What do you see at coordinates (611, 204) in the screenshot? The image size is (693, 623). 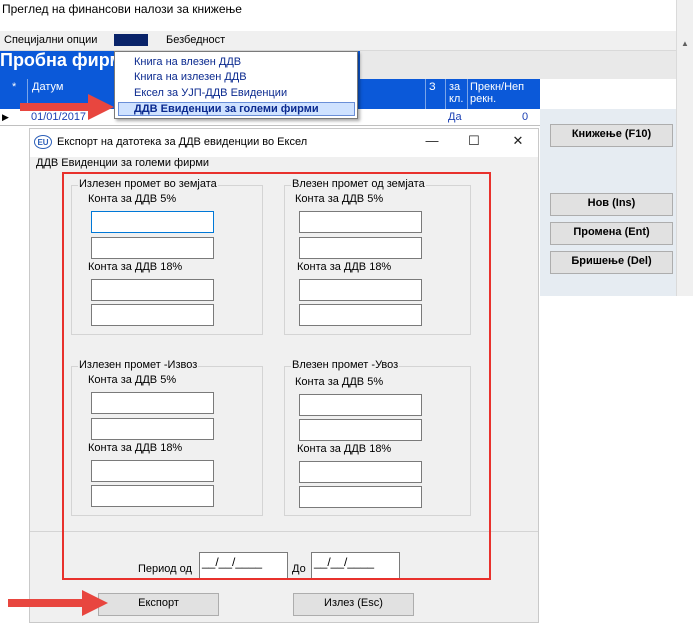 I see `new-button: Нов (Ins)` at bounding box center [611, 204].